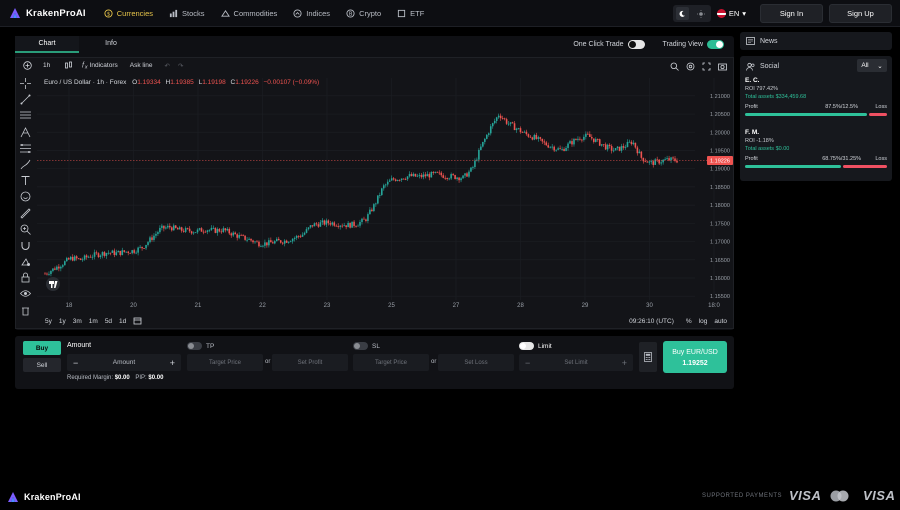  What do you see at coordinates (695, 357) in the screenshot?
I see `buy-eurusd-button: Buy EUR/USD 1.19252` at bounding box center [695, 357].